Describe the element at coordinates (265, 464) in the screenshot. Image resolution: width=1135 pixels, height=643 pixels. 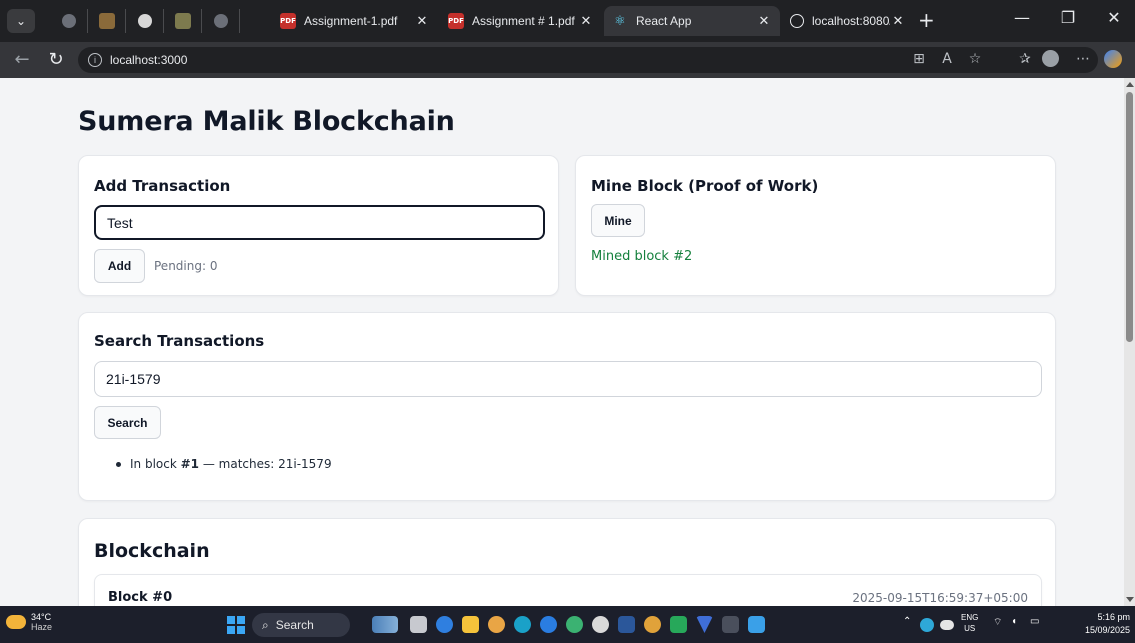
I see `result-suffix: — matches: 21i-1579` at that location.